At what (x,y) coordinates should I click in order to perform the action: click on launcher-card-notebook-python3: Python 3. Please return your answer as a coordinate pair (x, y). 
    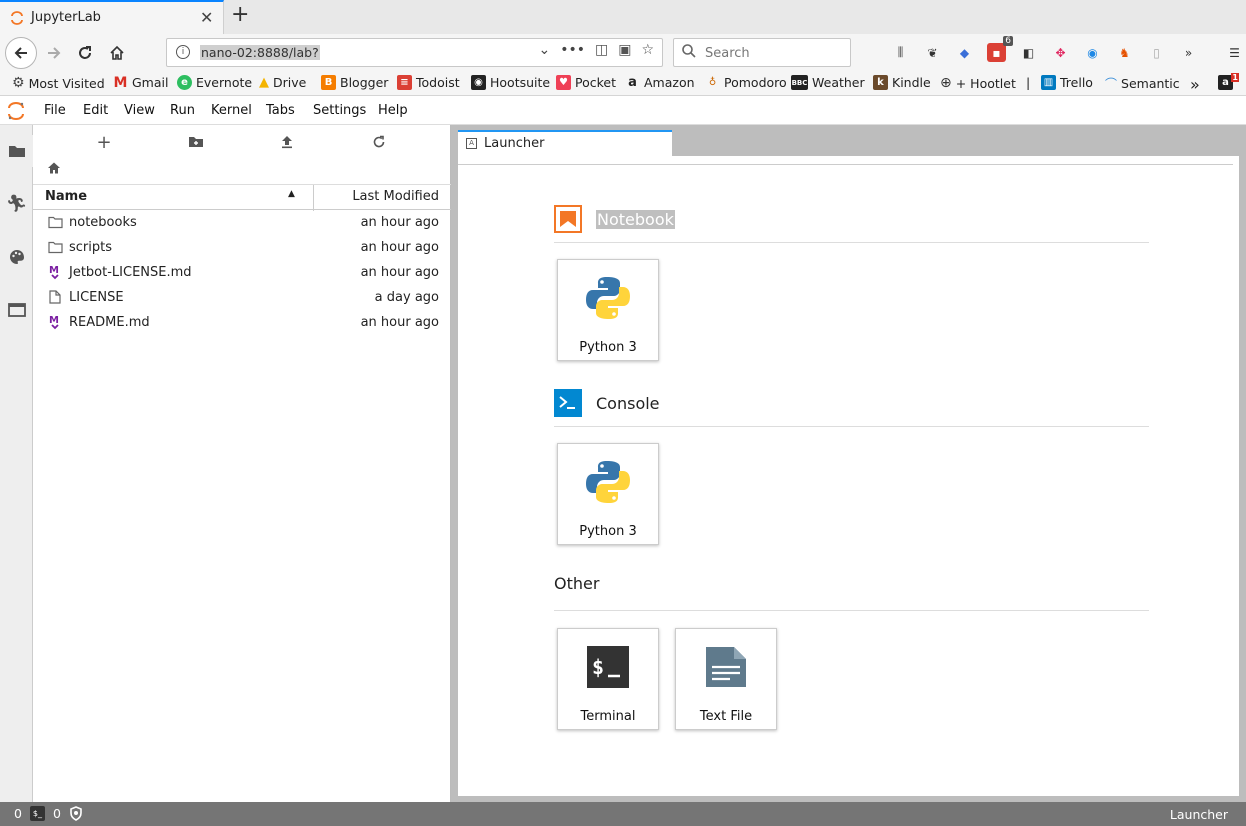
    Looking at the image, I should click on (608, 310).